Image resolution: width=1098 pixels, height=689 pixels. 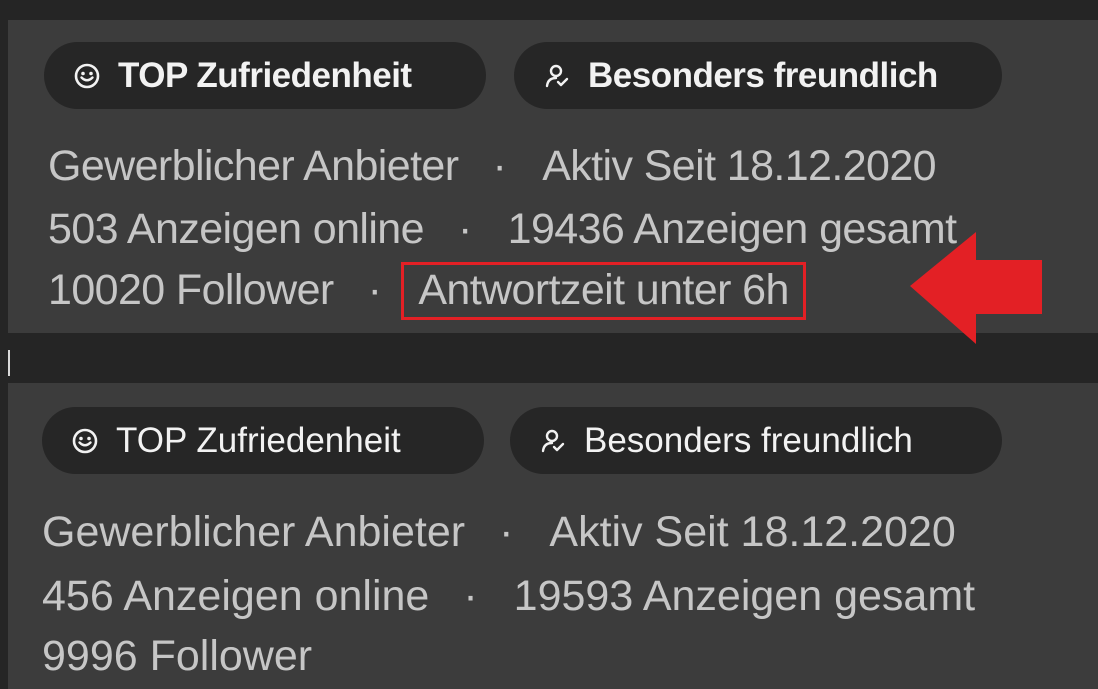 I want to click on ads-total: 19436 Anzeigen gesamt, so click(x=732, y=229).